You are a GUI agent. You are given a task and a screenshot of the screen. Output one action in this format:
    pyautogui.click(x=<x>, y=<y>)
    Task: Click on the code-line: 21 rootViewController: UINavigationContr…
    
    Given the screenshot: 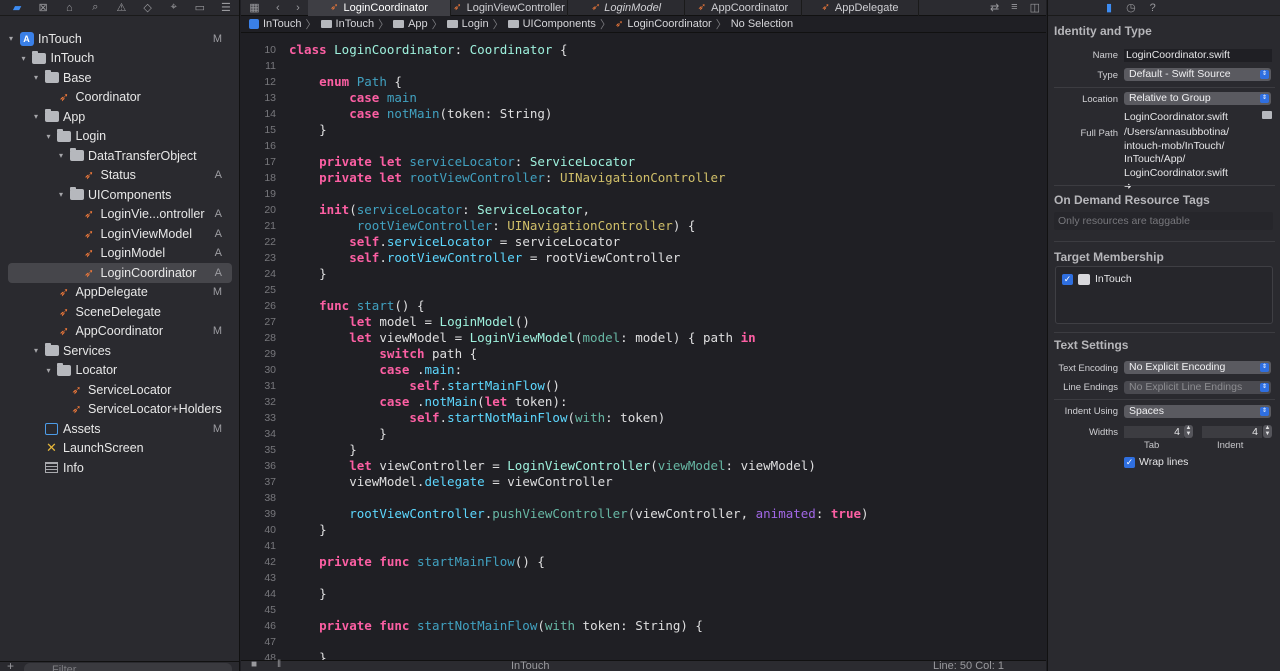 What is the action you would take?
    pyautogui.click(x=643, y=226)
    